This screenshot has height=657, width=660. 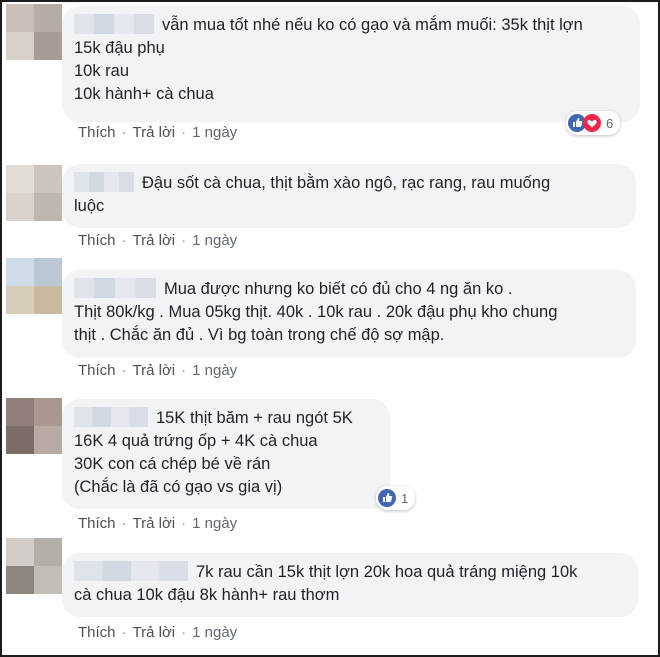 What do you see at coordinates (405, 498) in the screenshot?
I see `reaction-count: 1` at bounding box center [405, 498].